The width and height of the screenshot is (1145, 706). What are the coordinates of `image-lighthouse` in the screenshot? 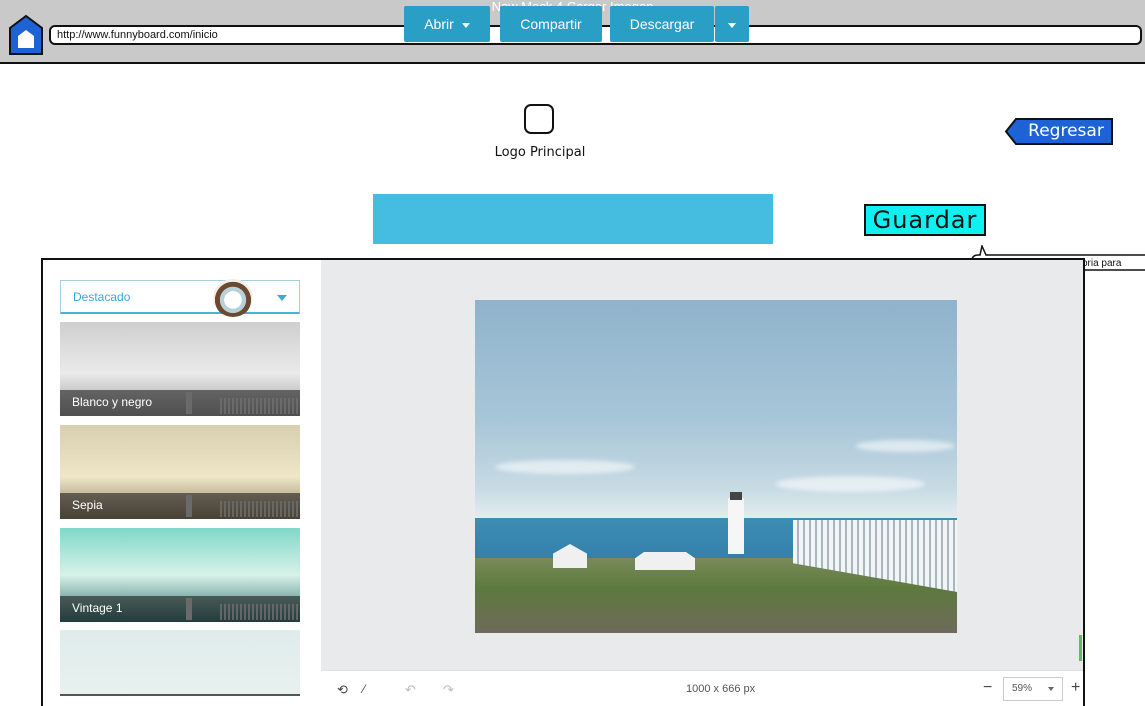 It's located at (736, 526).